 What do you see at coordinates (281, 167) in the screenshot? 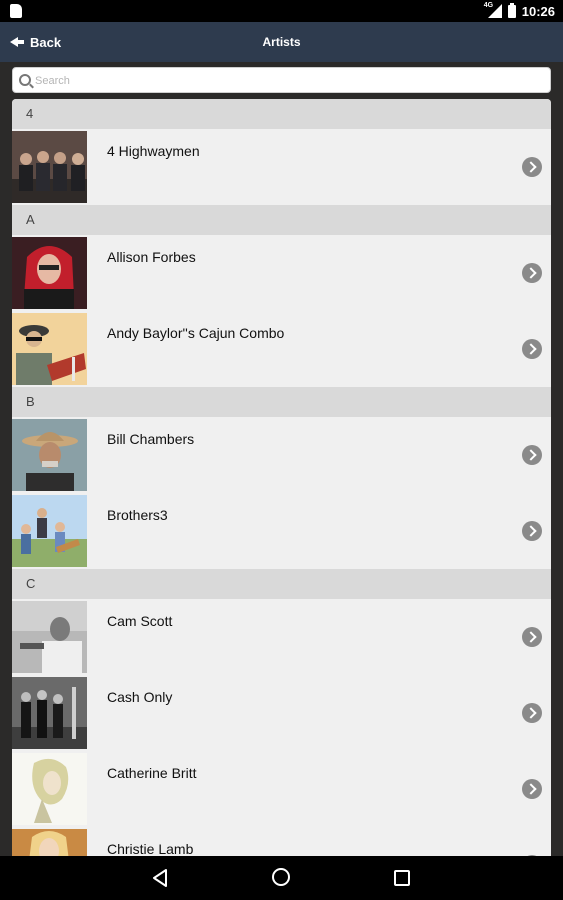
I see `artist-row: 4 Highwaymen` at bounding box center [281, 167].